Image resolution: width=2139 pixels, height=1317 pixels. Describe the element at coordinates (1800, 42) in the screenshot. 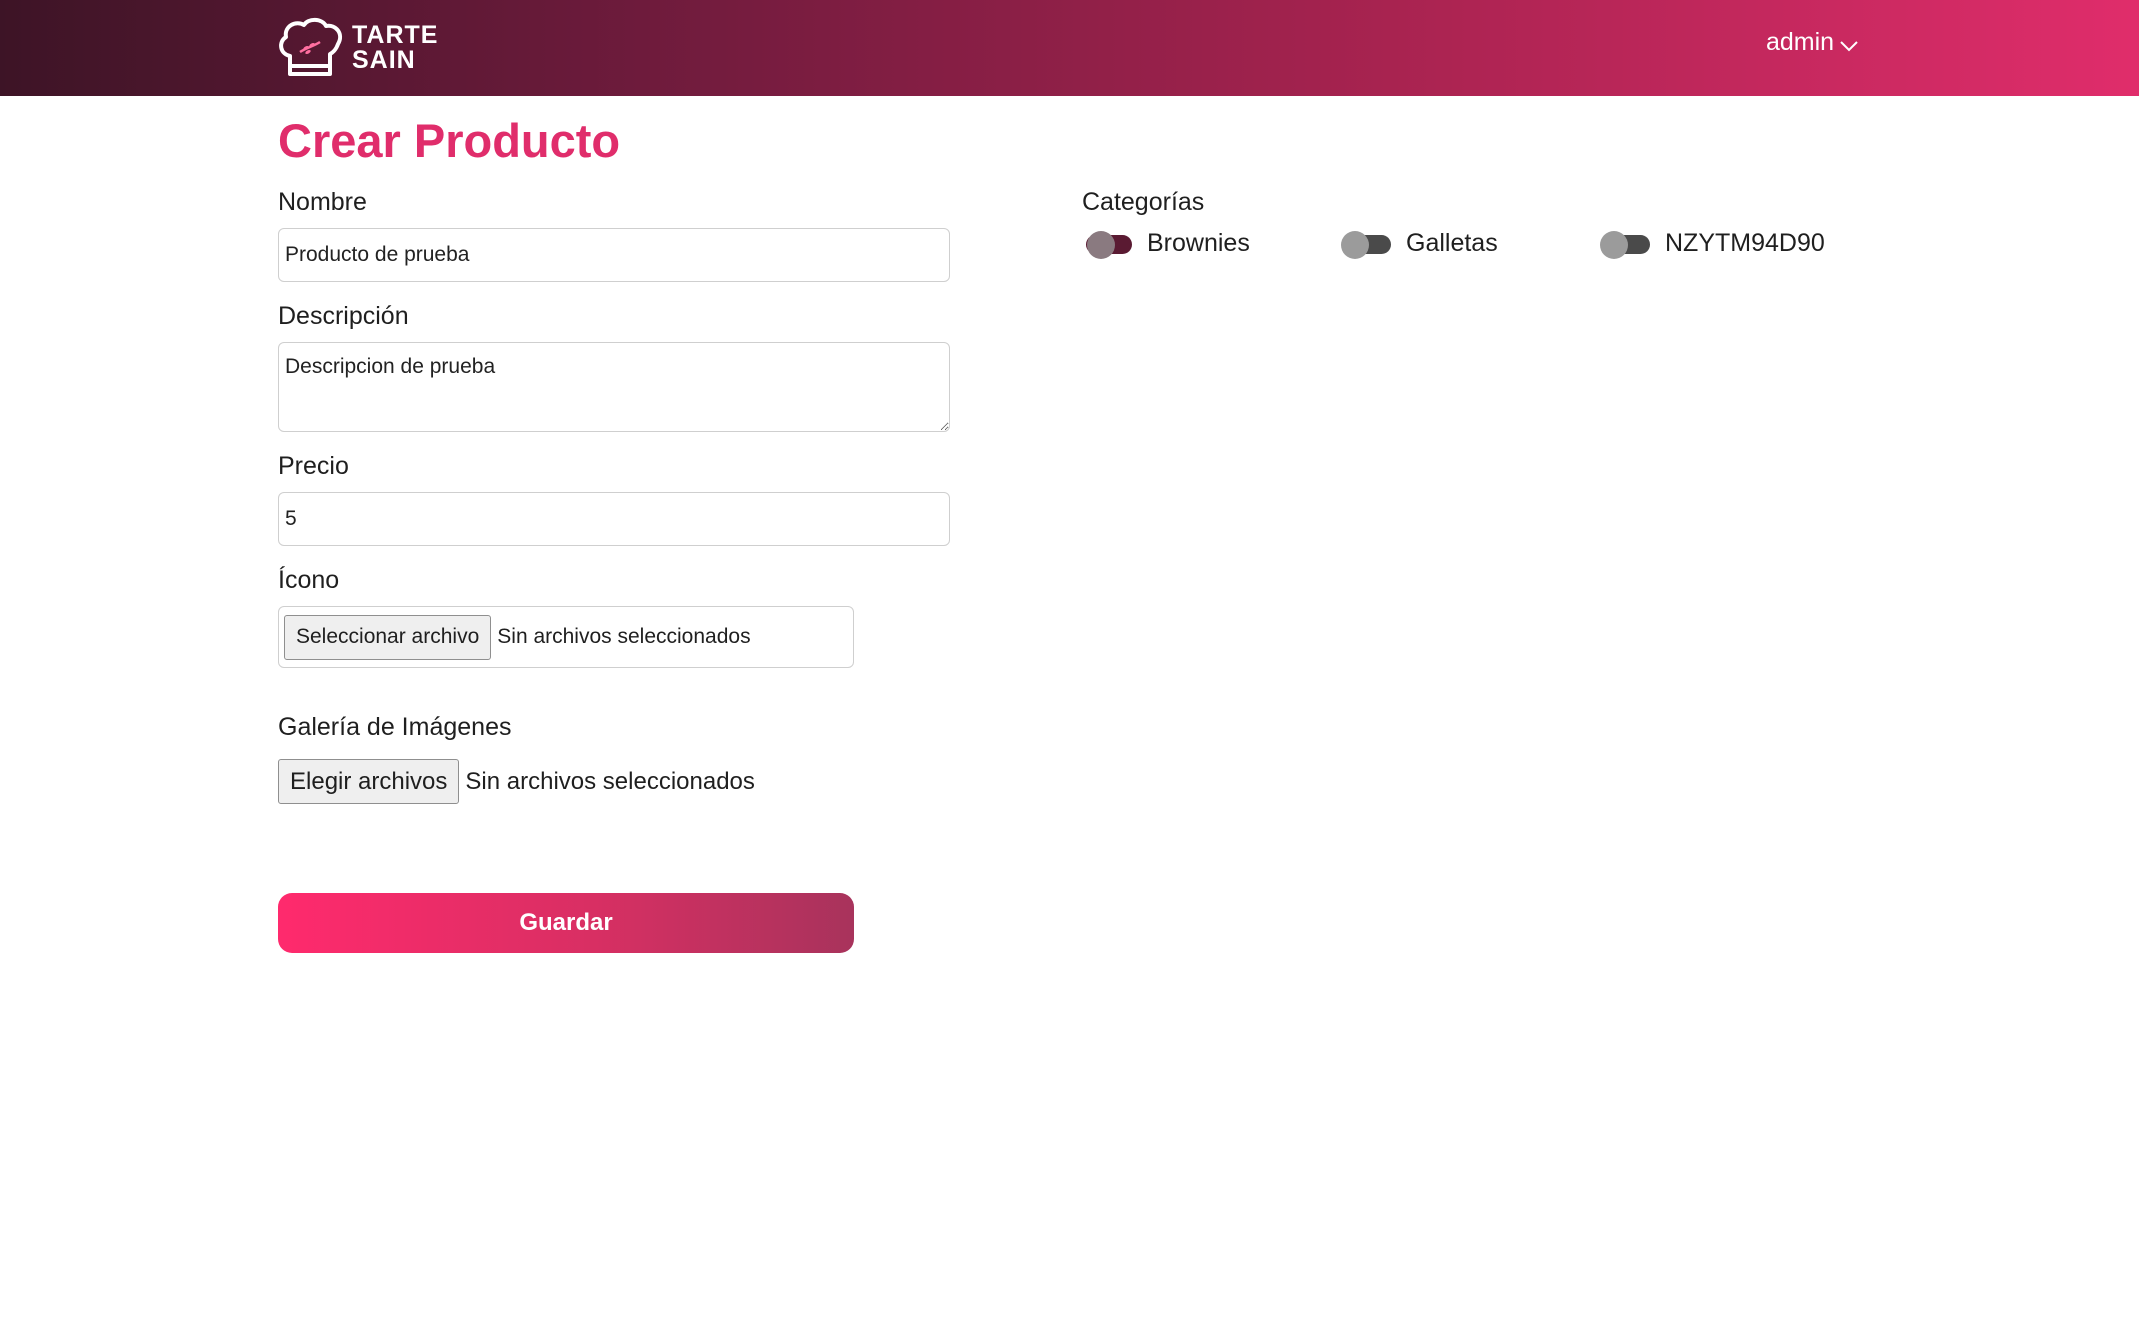

I see `user-name: admin` at that location.